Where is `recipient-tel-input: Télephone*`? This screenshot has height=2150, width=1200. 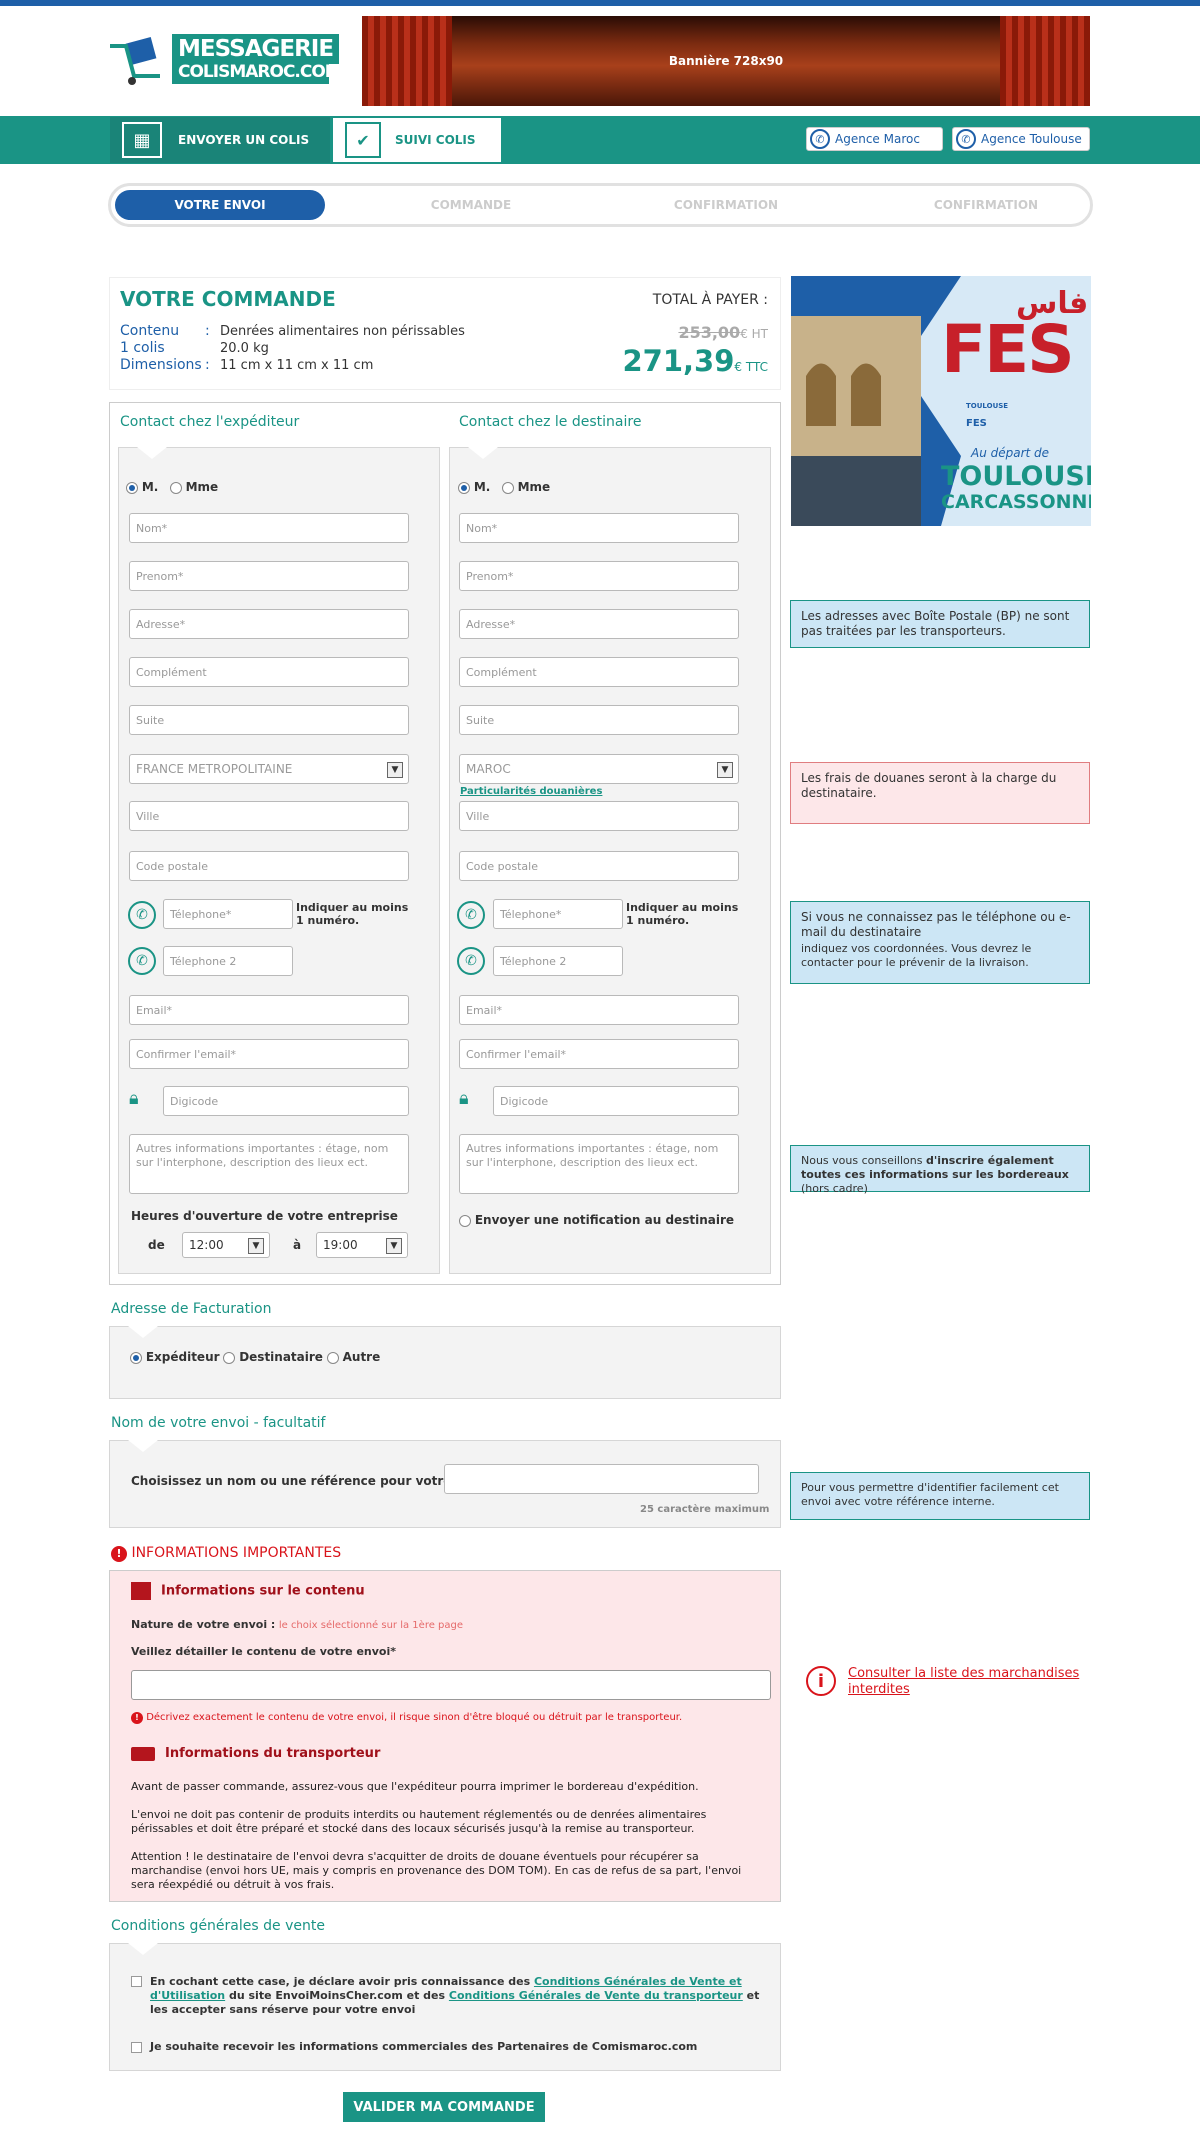
recipient-tel-input: Télephone* is located at coordinates (558, 914).